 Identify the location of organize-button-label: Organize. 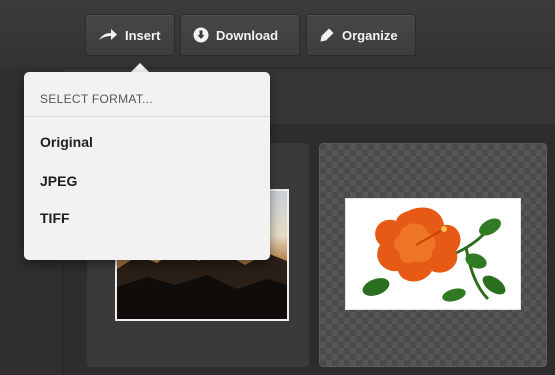
(370, 35).